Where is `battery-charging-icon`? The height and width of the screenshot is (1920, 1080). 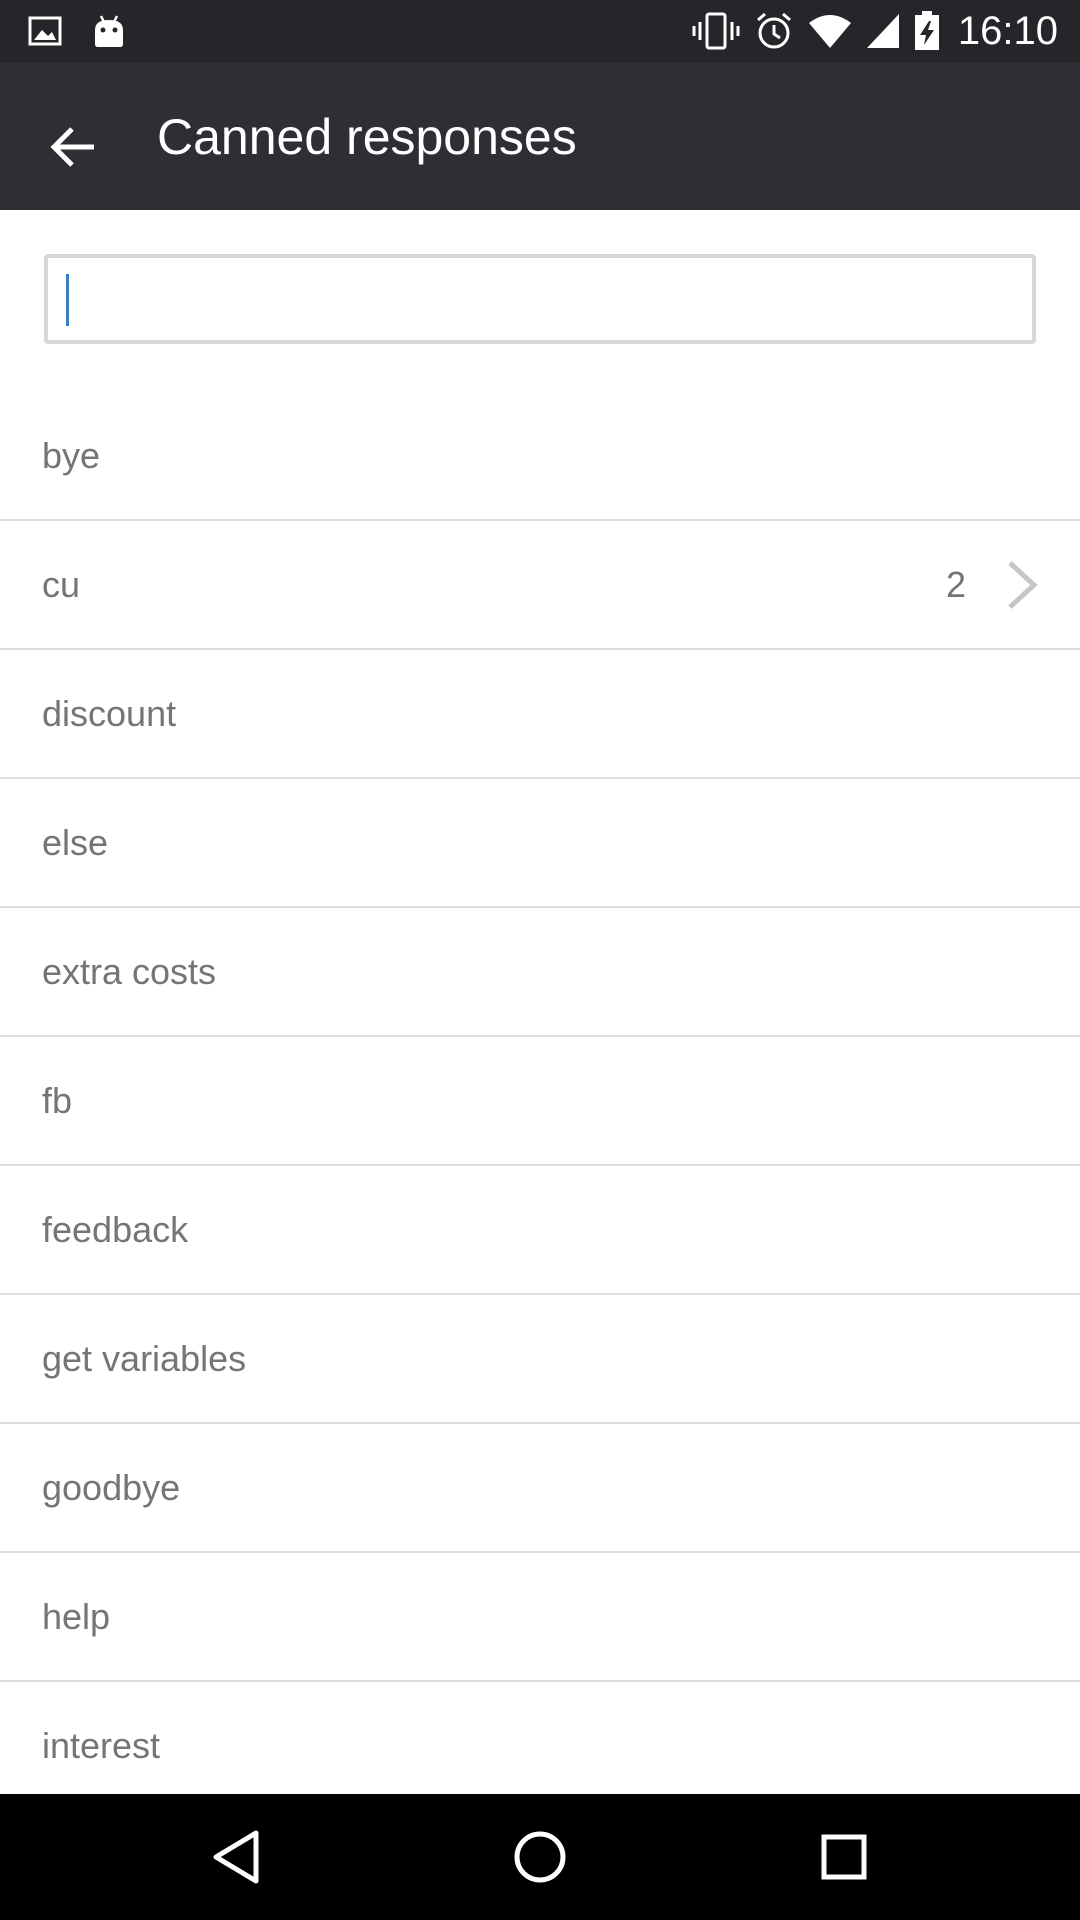
battery-charging-icon is located at coordinates (927, 31).